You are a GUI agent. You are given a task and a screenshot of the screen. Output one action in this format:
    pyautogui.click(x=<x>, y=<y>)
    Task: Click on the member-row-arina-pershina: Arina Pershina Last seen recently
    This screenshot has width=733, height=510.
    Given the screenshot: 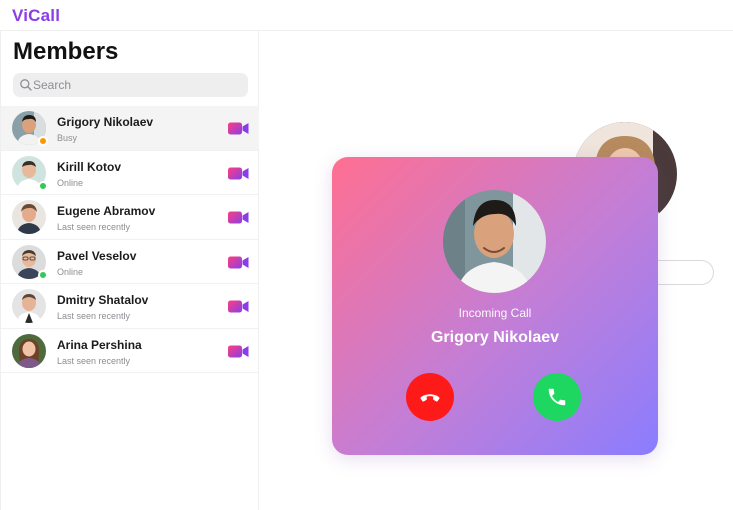 What is the action you would take?
    pyautogui.click(x=130, y=351)
    